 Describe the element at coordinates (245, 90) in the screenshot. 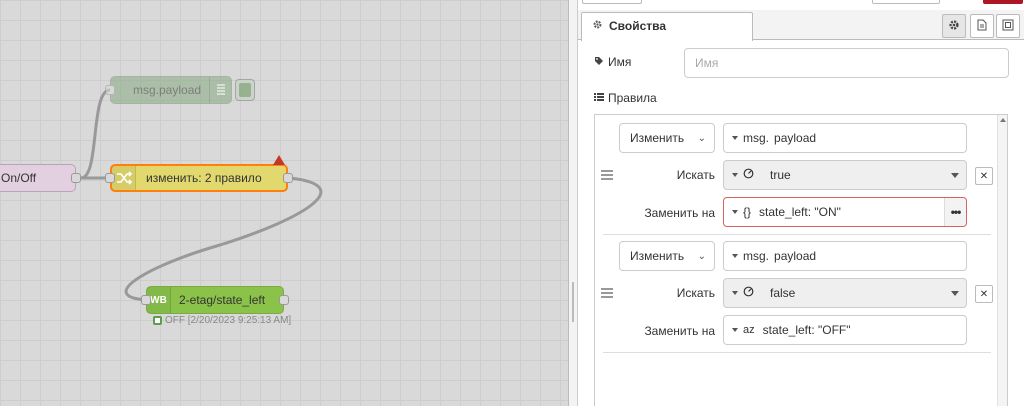

I see `debug-toggle-button` at that location.